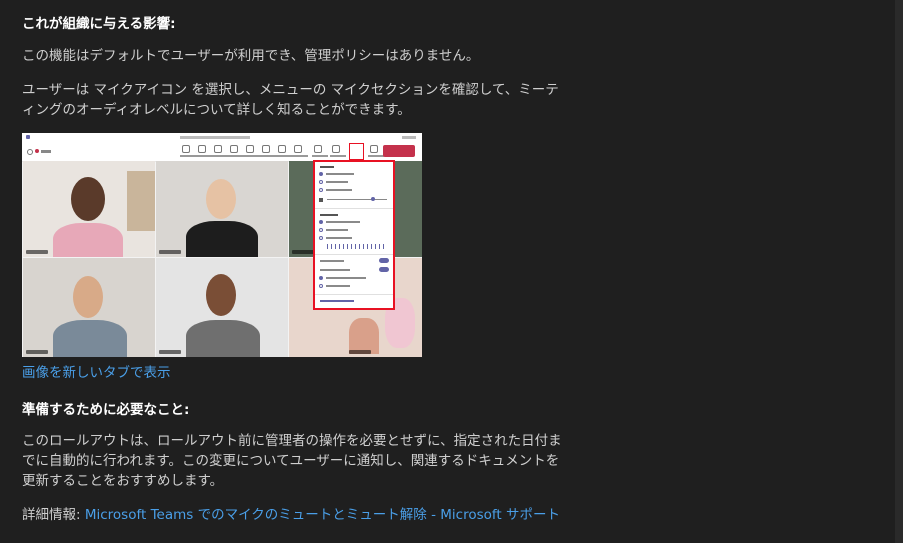  I want to click on impact-heading: これが組織に与える影響:, so click(99, 24).